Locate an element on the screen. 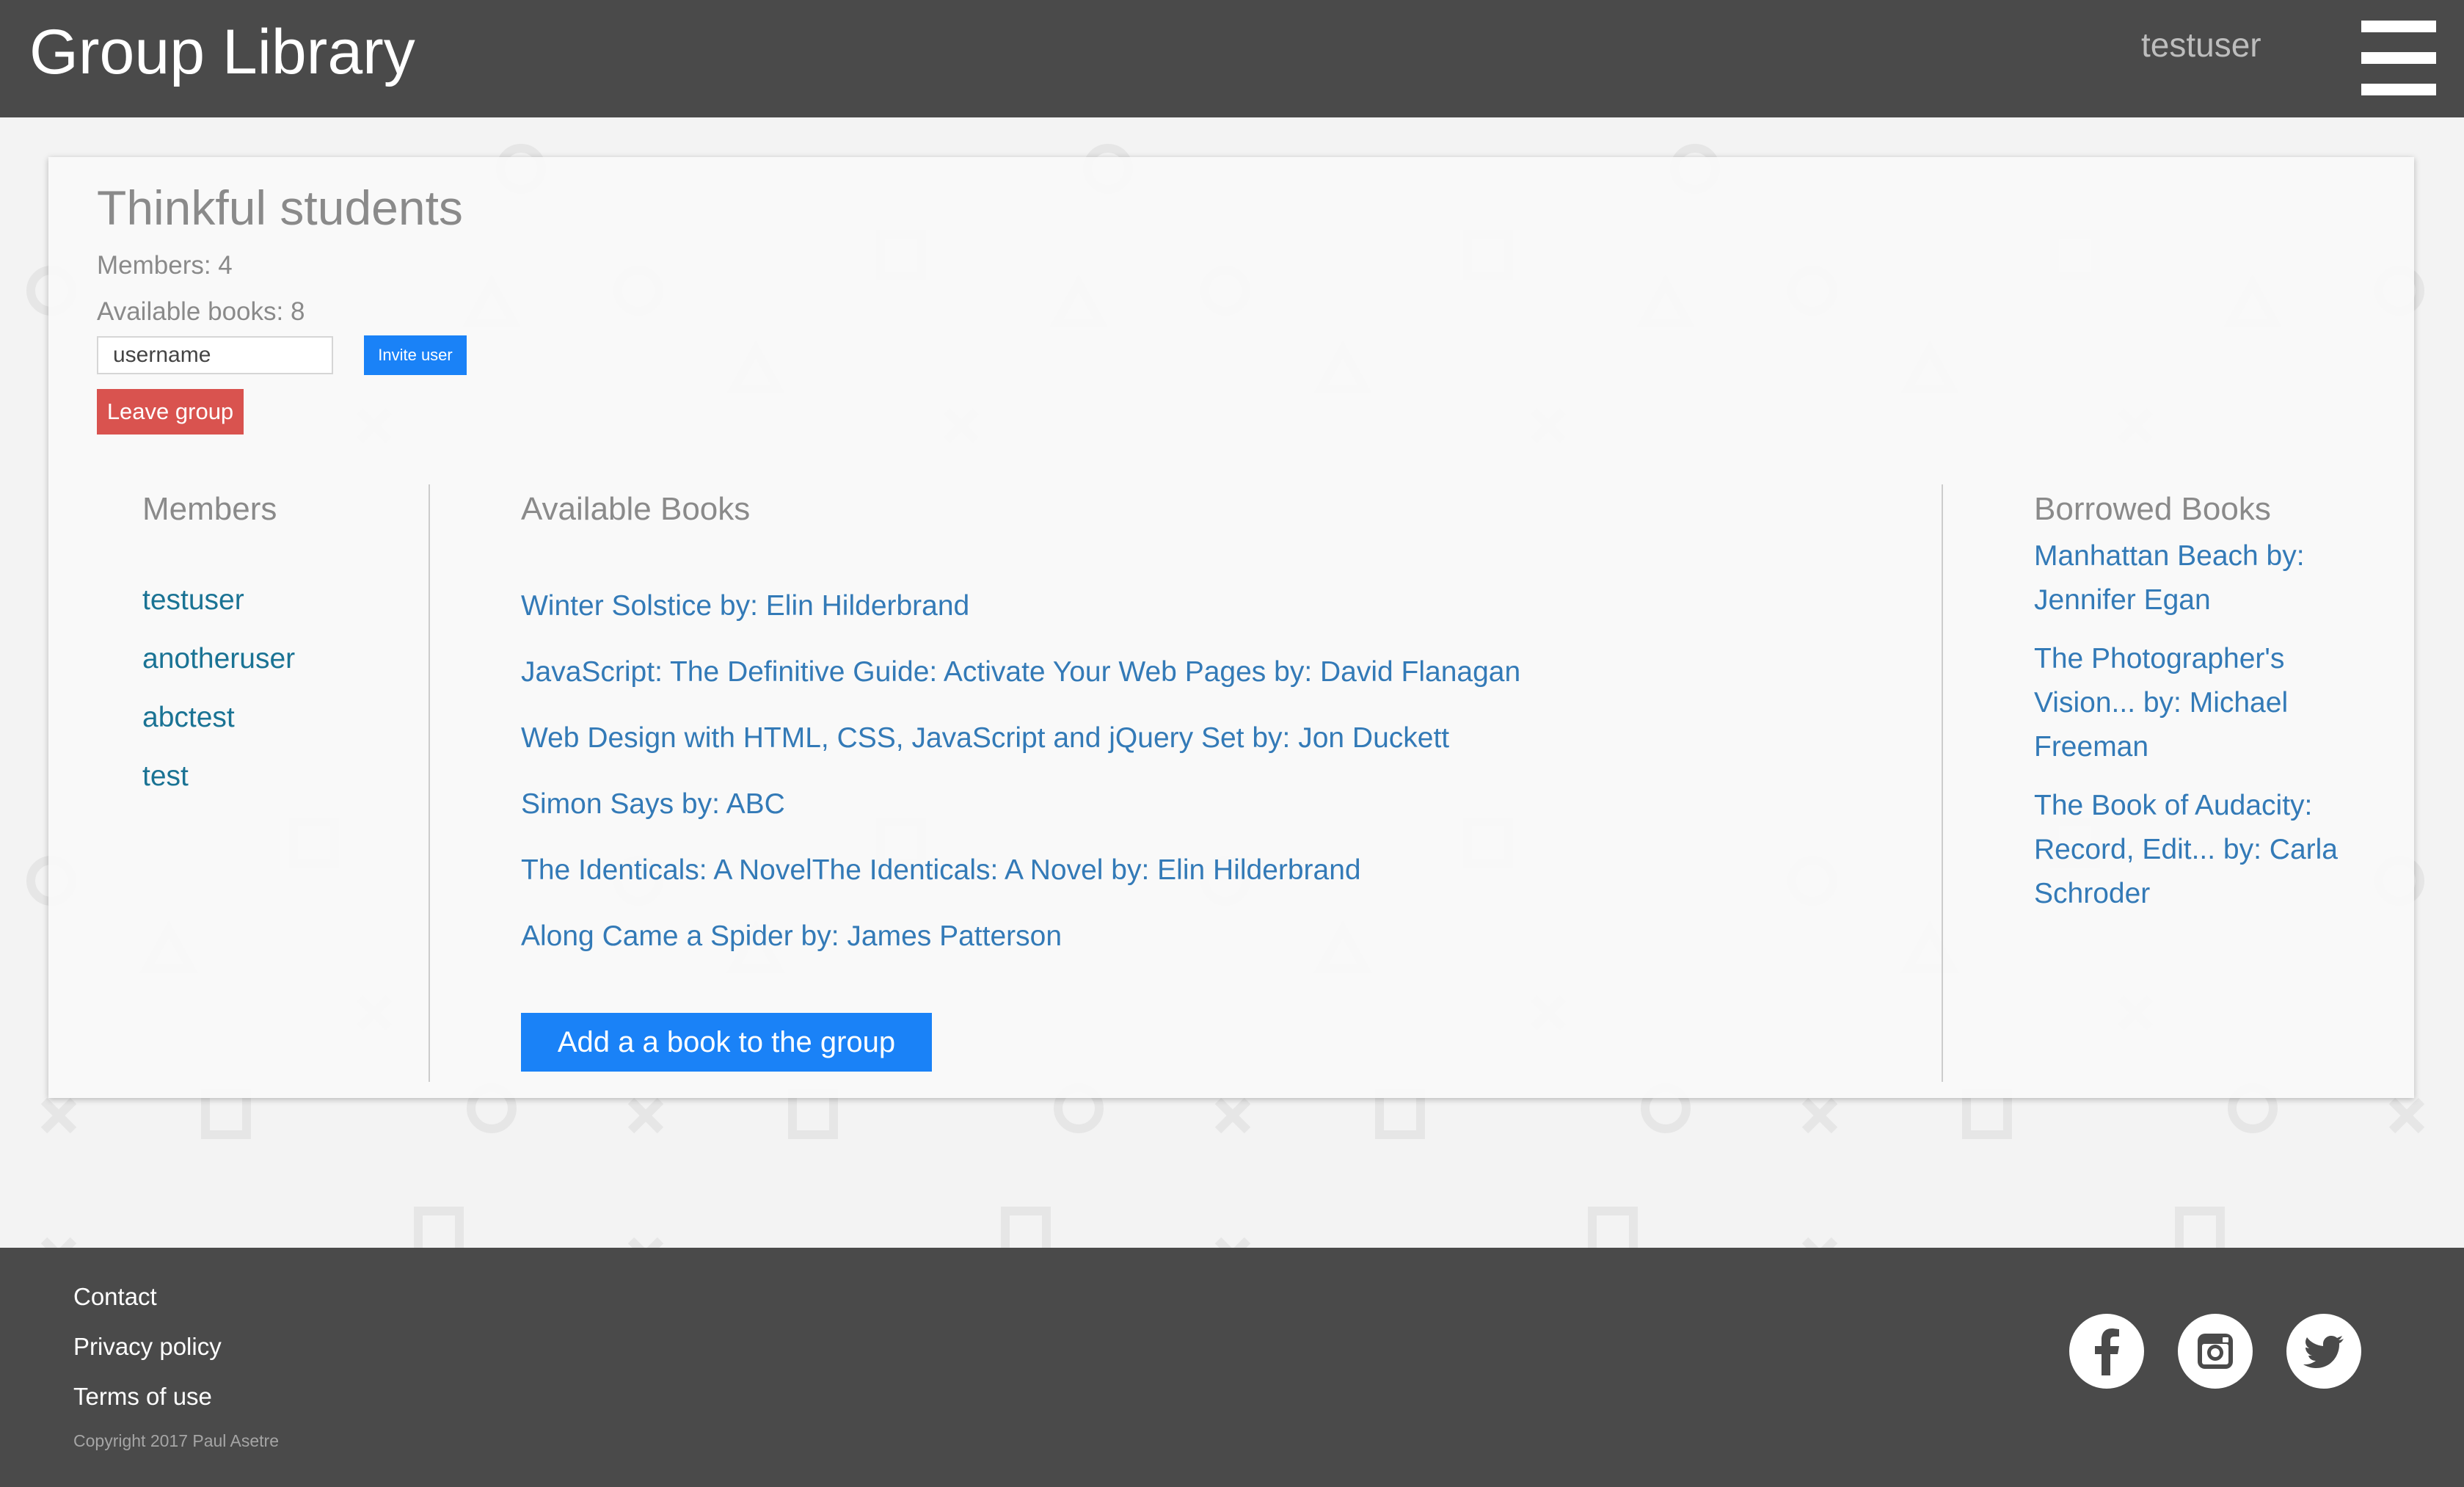  available-books-count: Available books: 8 is located at coordinates (201, 311).